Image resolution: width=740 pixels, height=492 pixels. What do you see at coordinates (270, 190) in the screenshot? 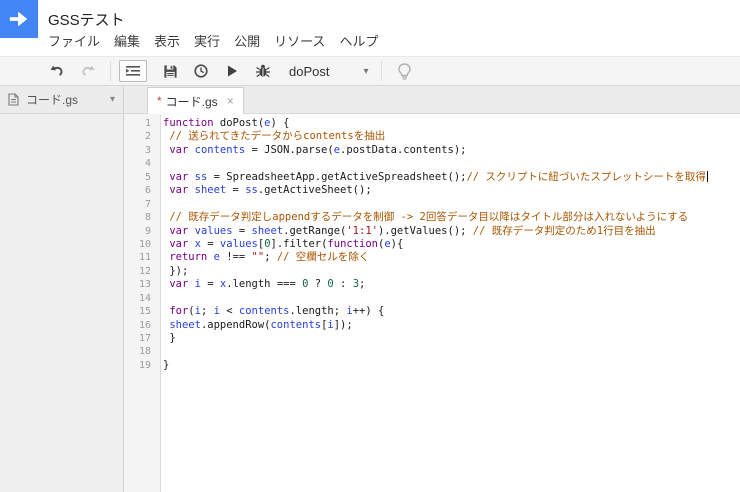
I see `code-line: var sheet = ss.getActiveSheet();` at bounding box center [270, 190].